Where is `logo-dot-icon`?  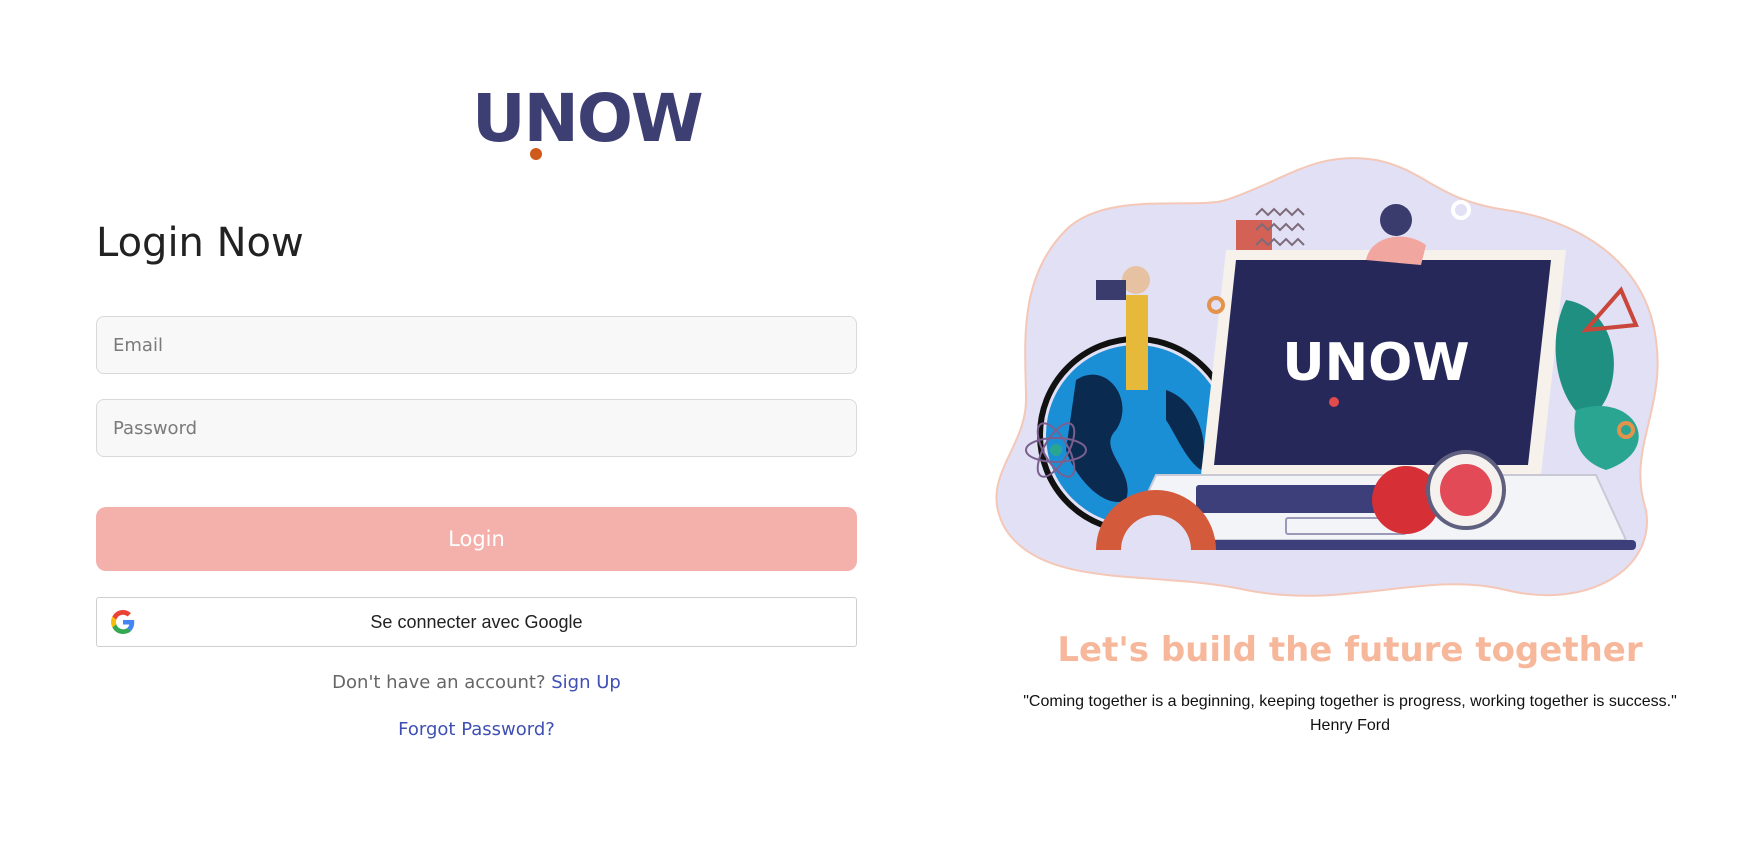
logo-dot-icon is located at coordinates (536, 154).